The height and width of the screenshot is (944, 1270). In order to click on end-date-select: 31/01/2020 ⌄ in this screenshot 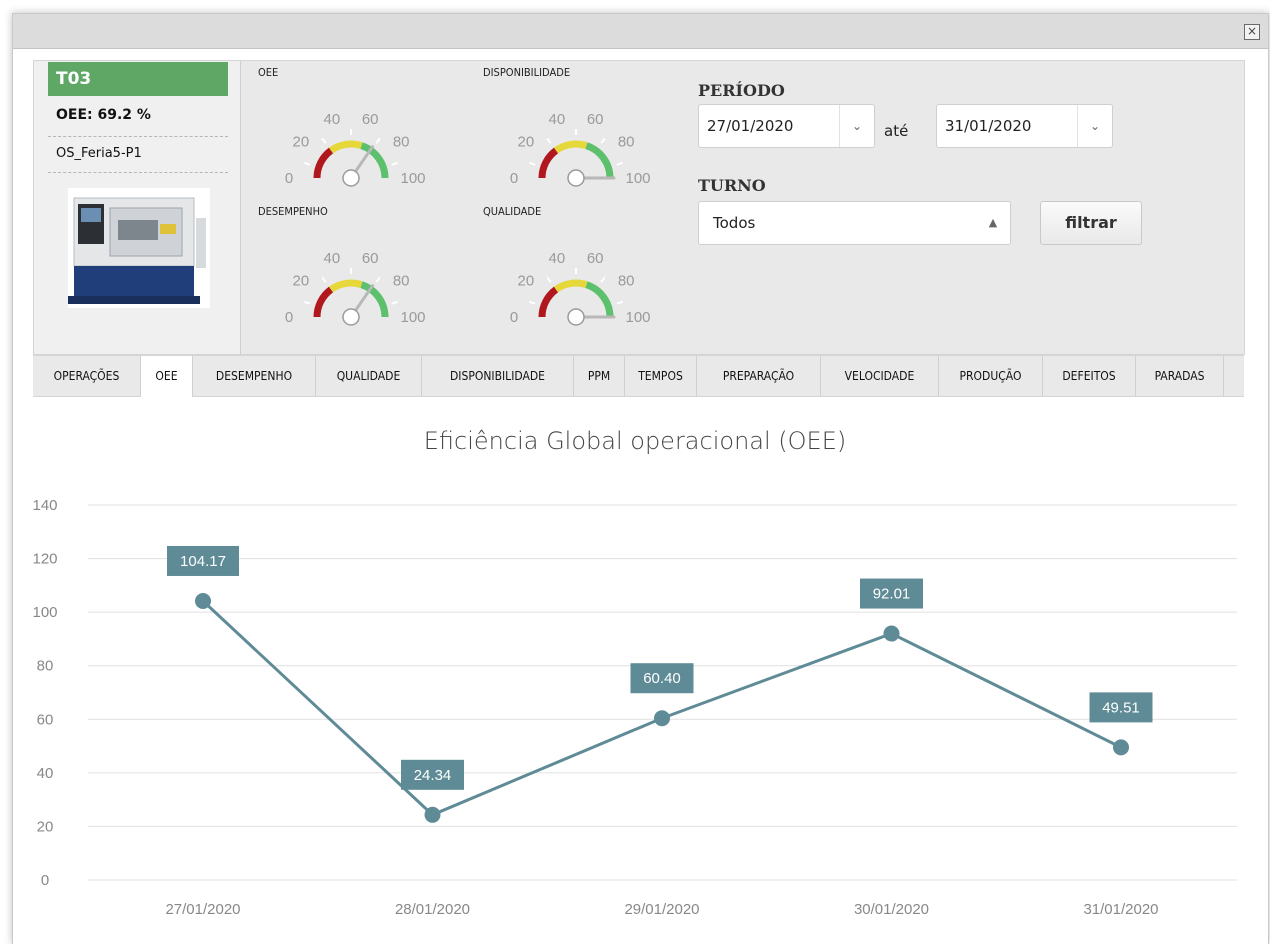, I will do `click(1024, 126)`.